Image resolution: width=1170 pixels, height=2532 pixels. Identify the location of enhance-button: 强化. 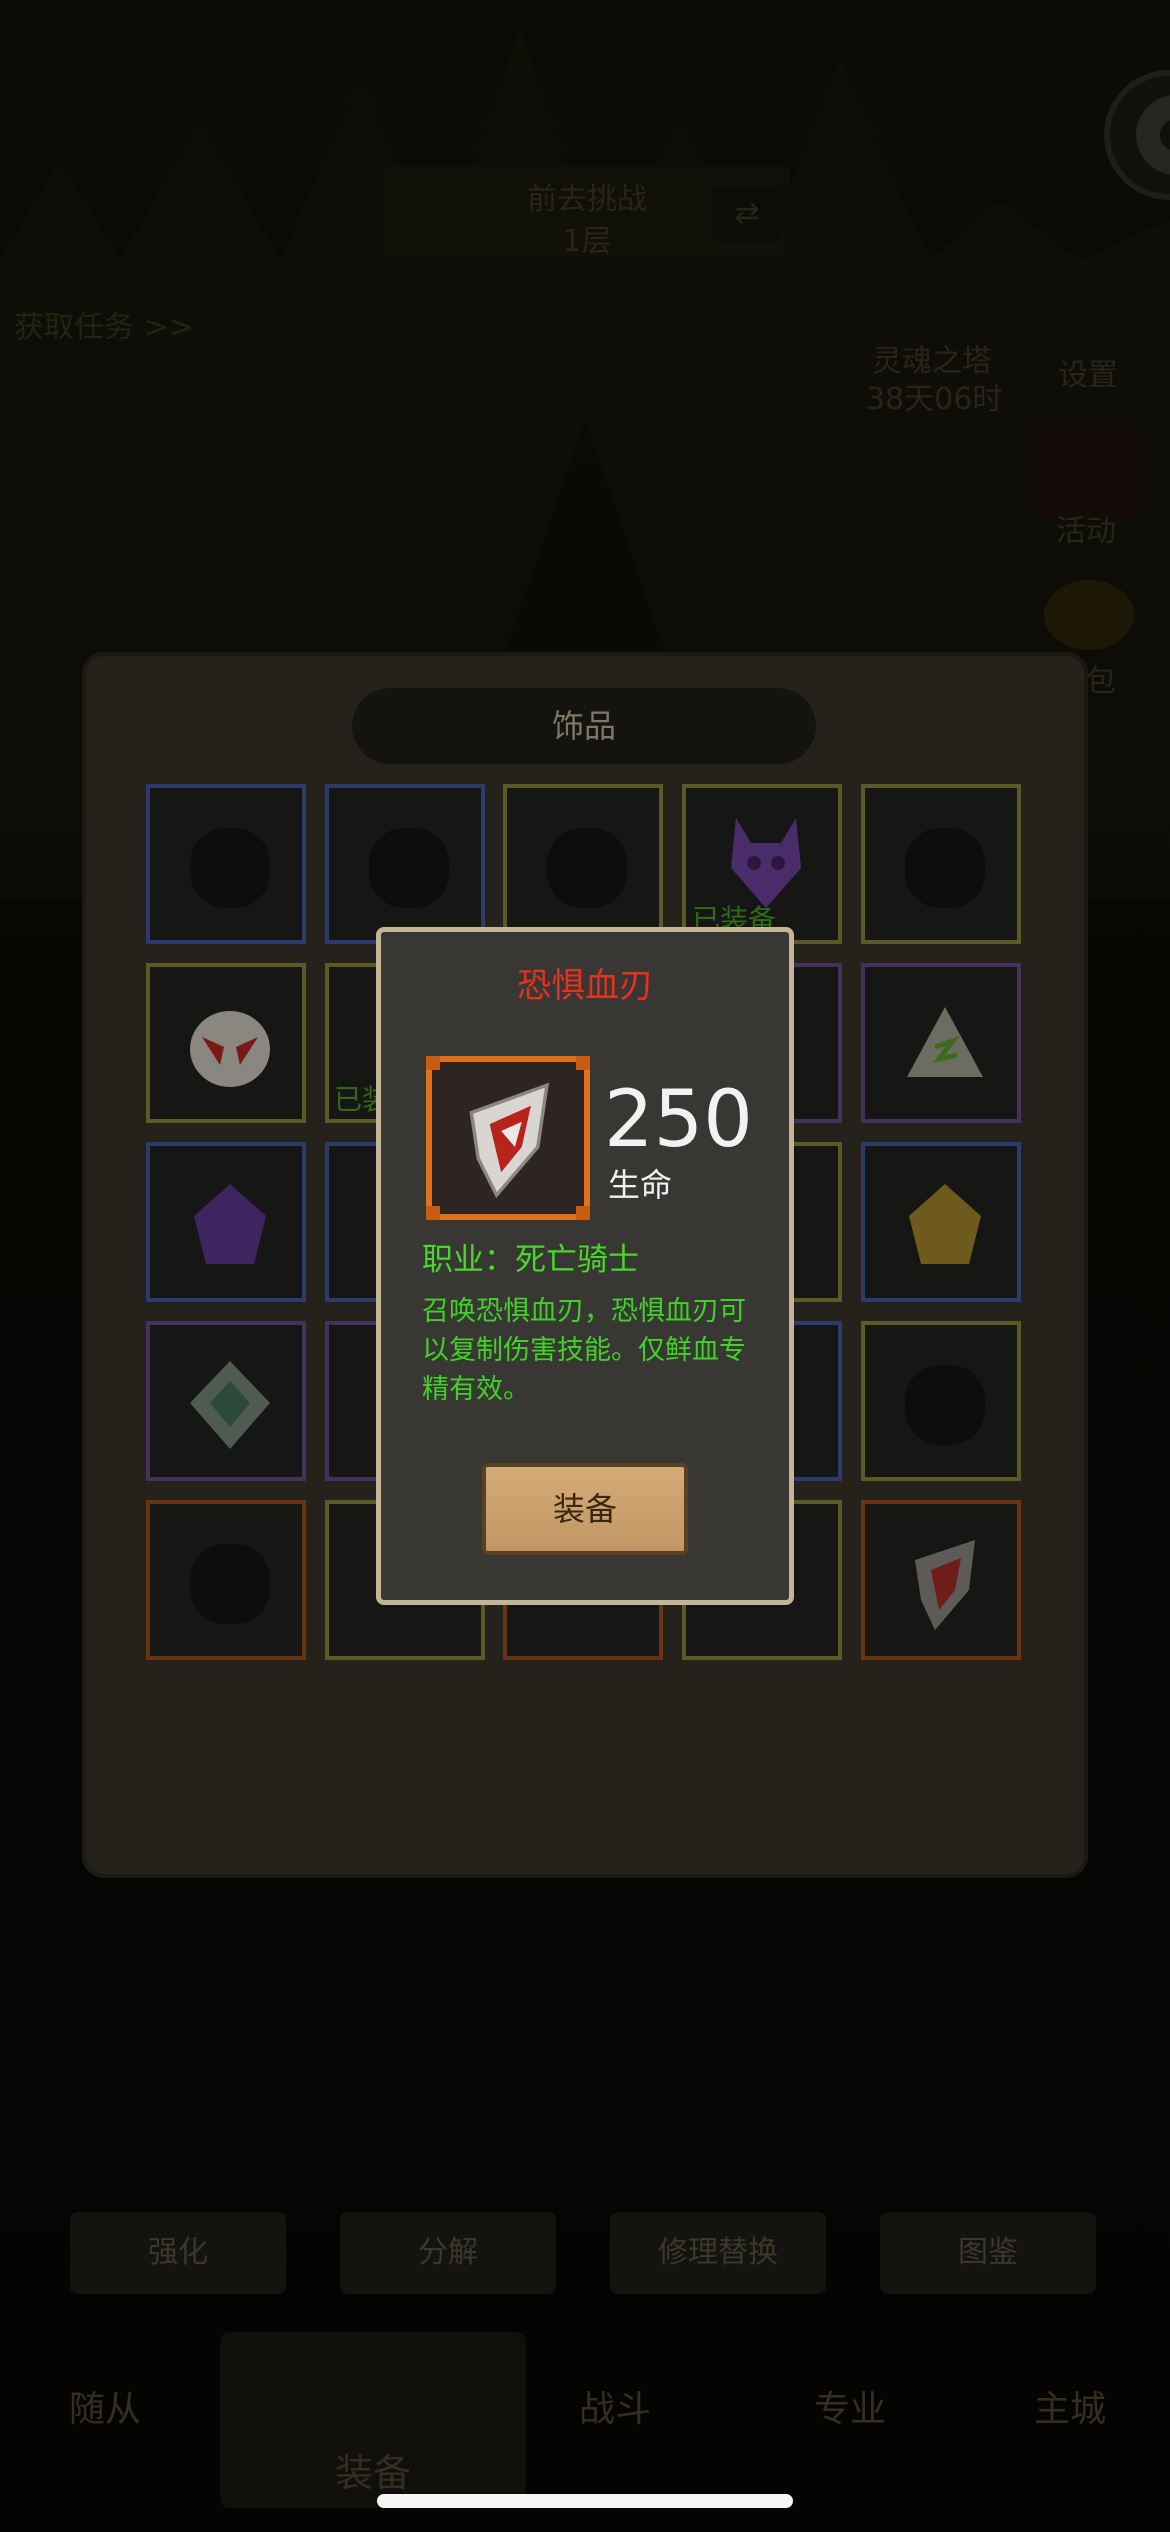
(178, 2253).